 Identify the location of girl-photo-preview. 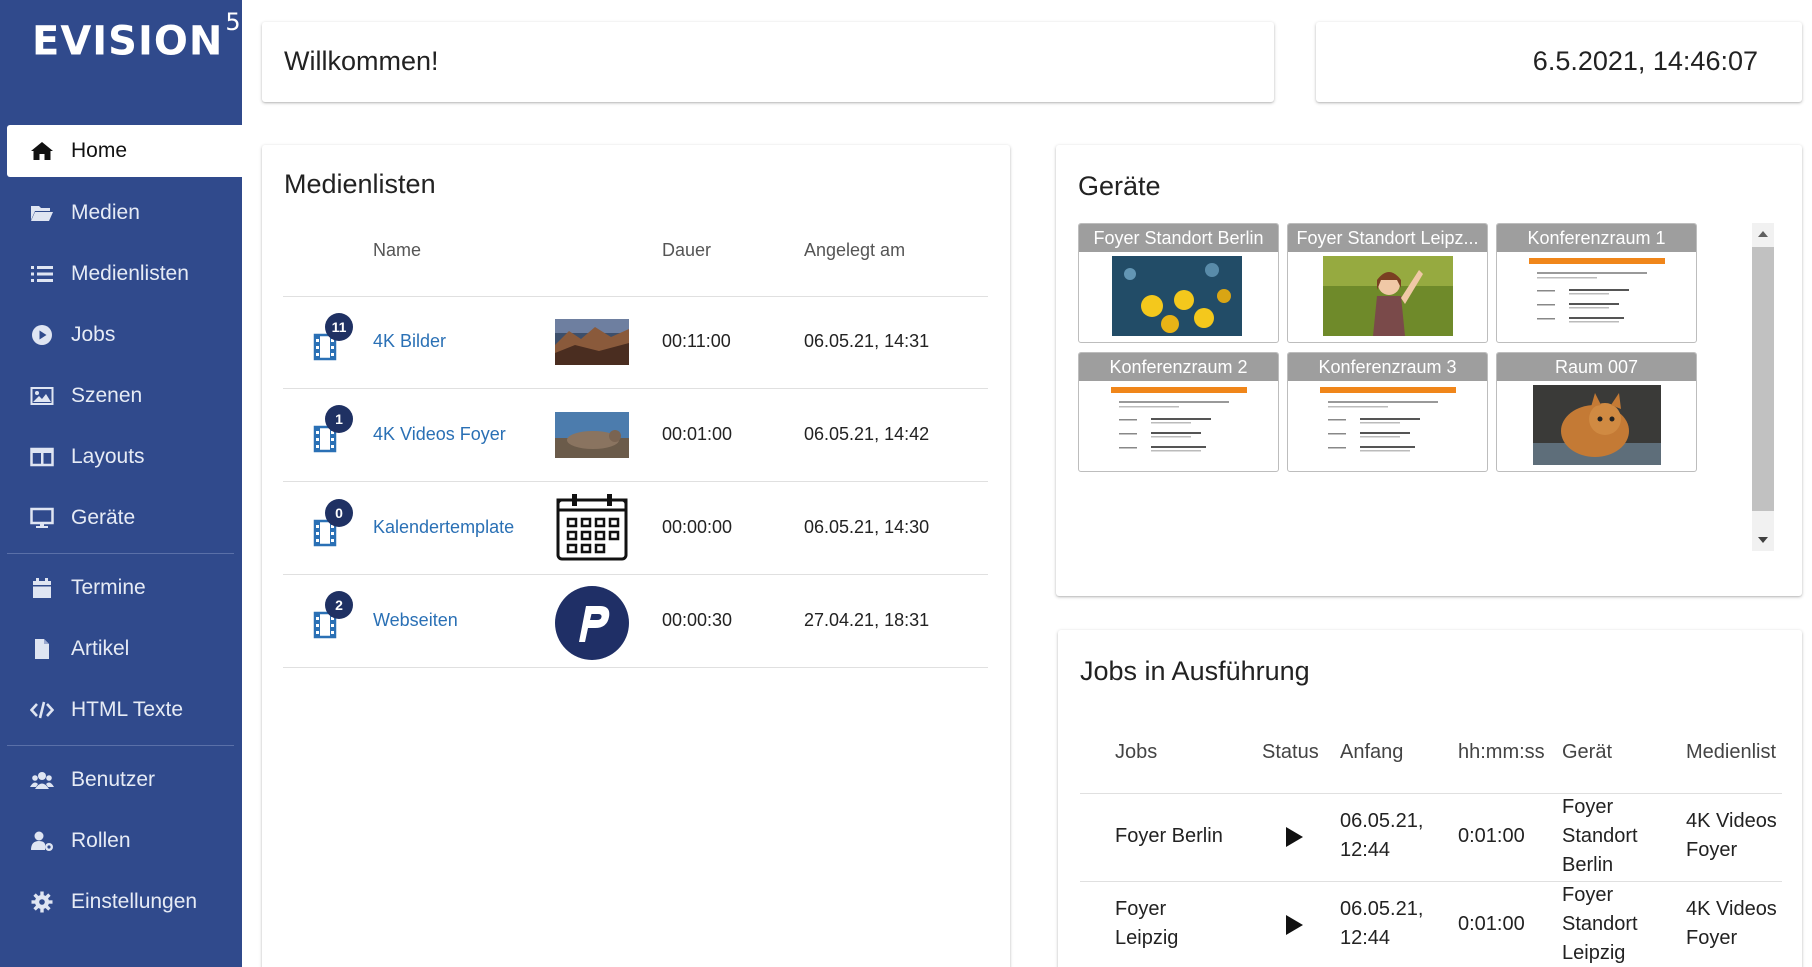
(1388, 296).